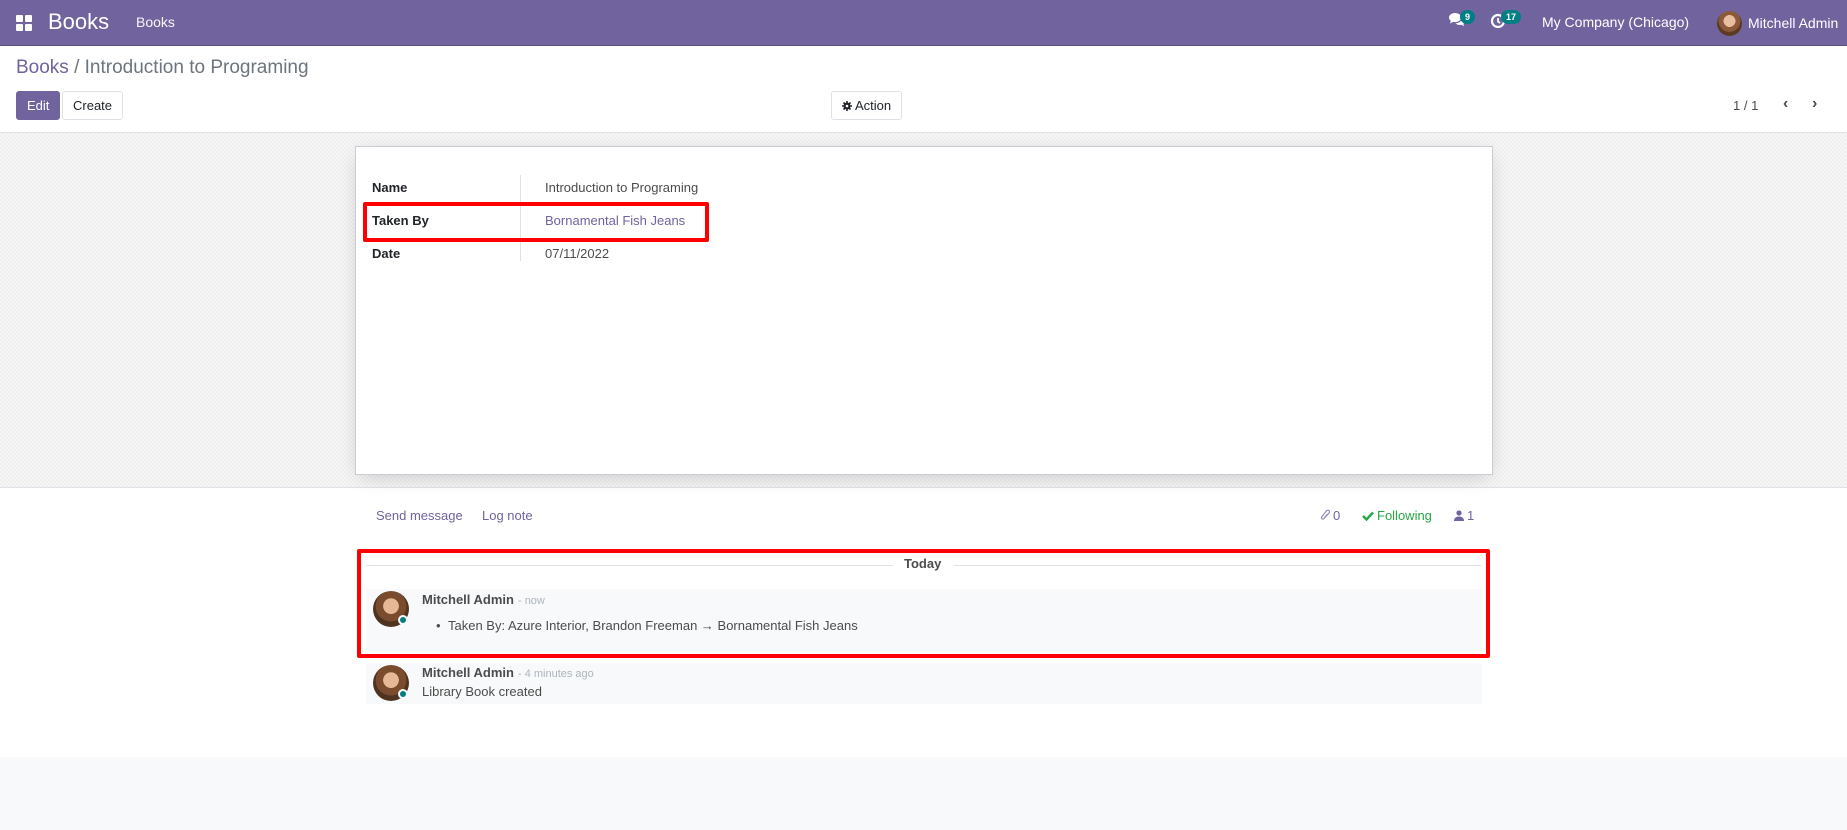 This screenshot has width=1847, height=830. What do you see at coordinates (1471, 515) in the screenshot?
I see `followers-count: 1` at bounding box center [1471, 515].